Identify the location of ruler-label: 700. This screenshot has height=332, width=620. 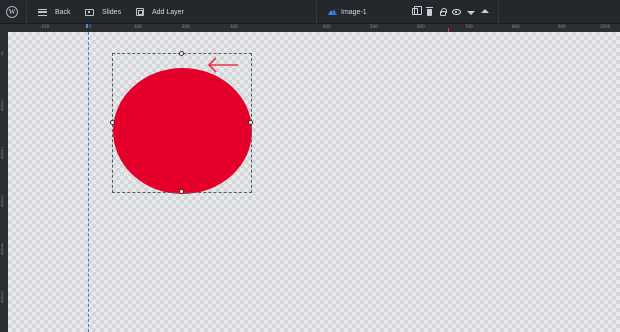
(469, 26).